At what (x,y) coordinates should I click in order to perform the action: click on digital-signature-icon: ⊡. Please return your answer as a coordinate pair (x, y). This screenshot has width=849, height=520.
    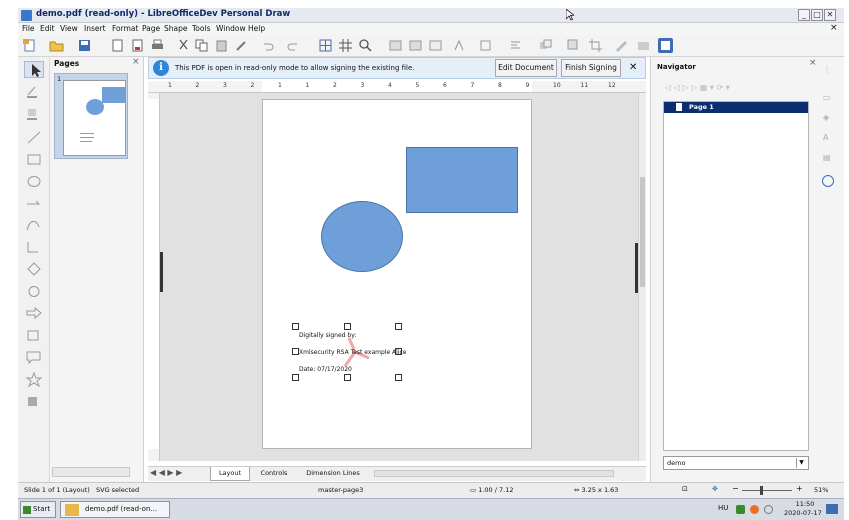
    Looking at the image, I should click on (685, 489).